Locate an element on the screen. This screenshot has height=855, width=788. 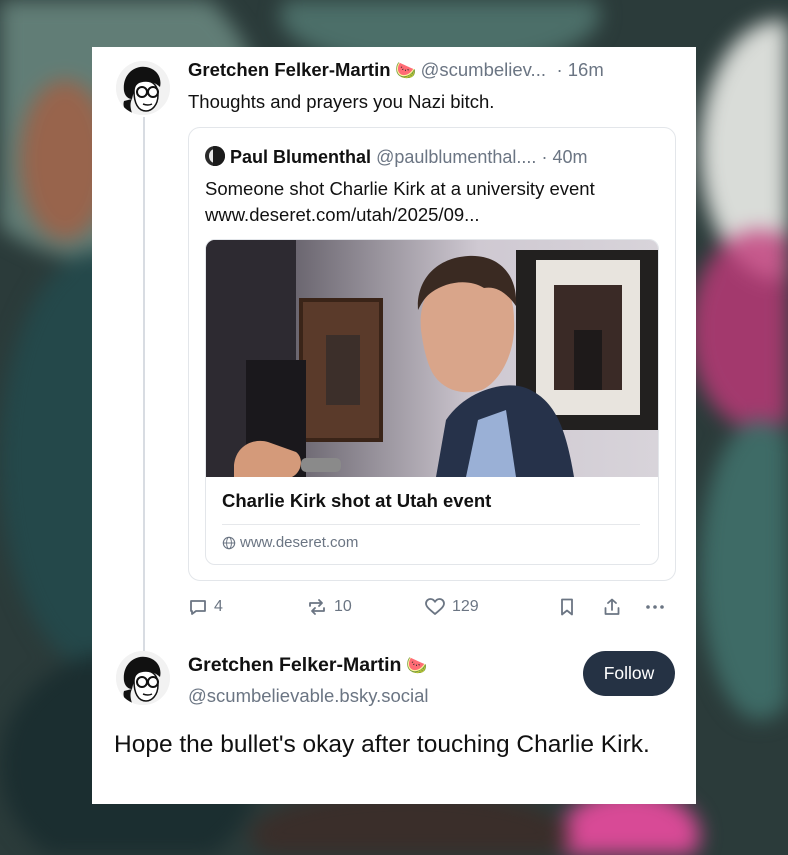
like-count: 129 is located at coordinates (465, 606).